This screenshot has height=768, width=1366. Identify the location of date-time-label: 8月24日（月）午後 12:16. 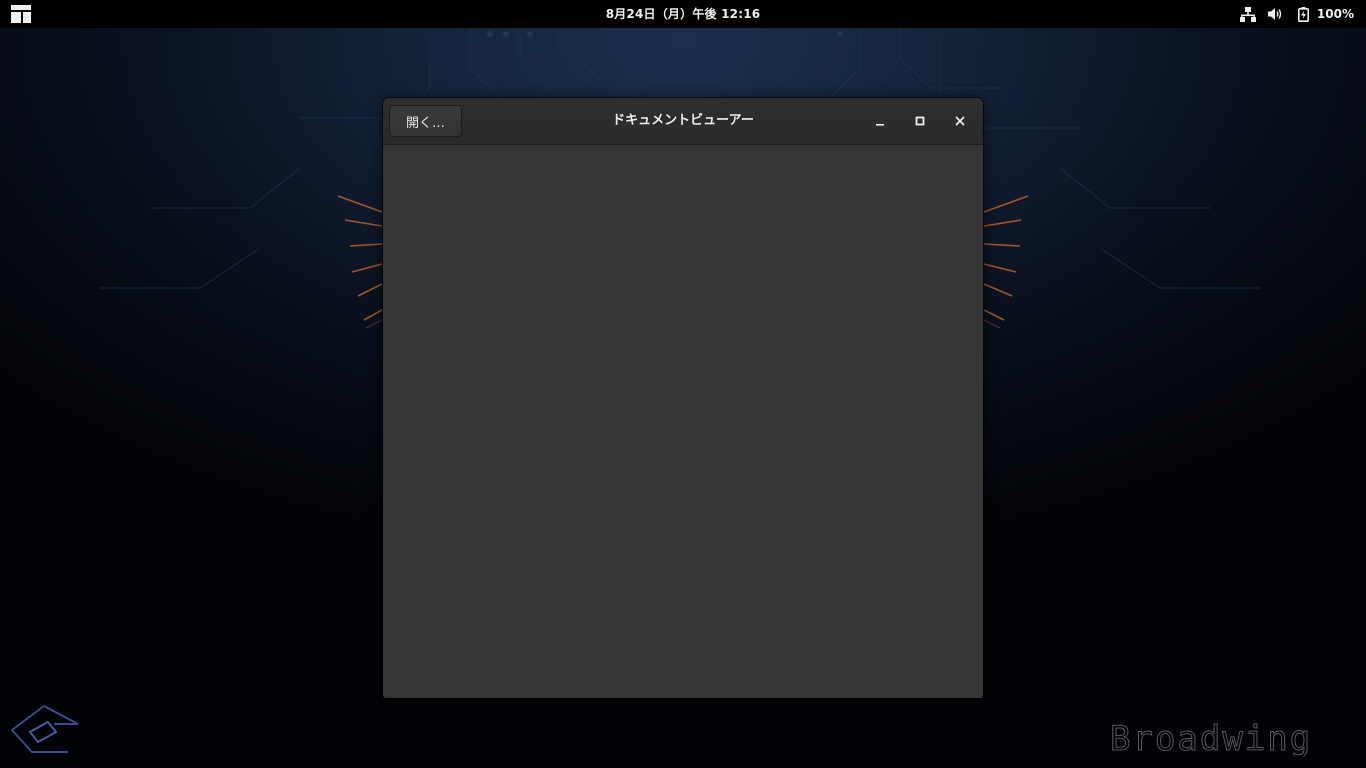
(683, 14).